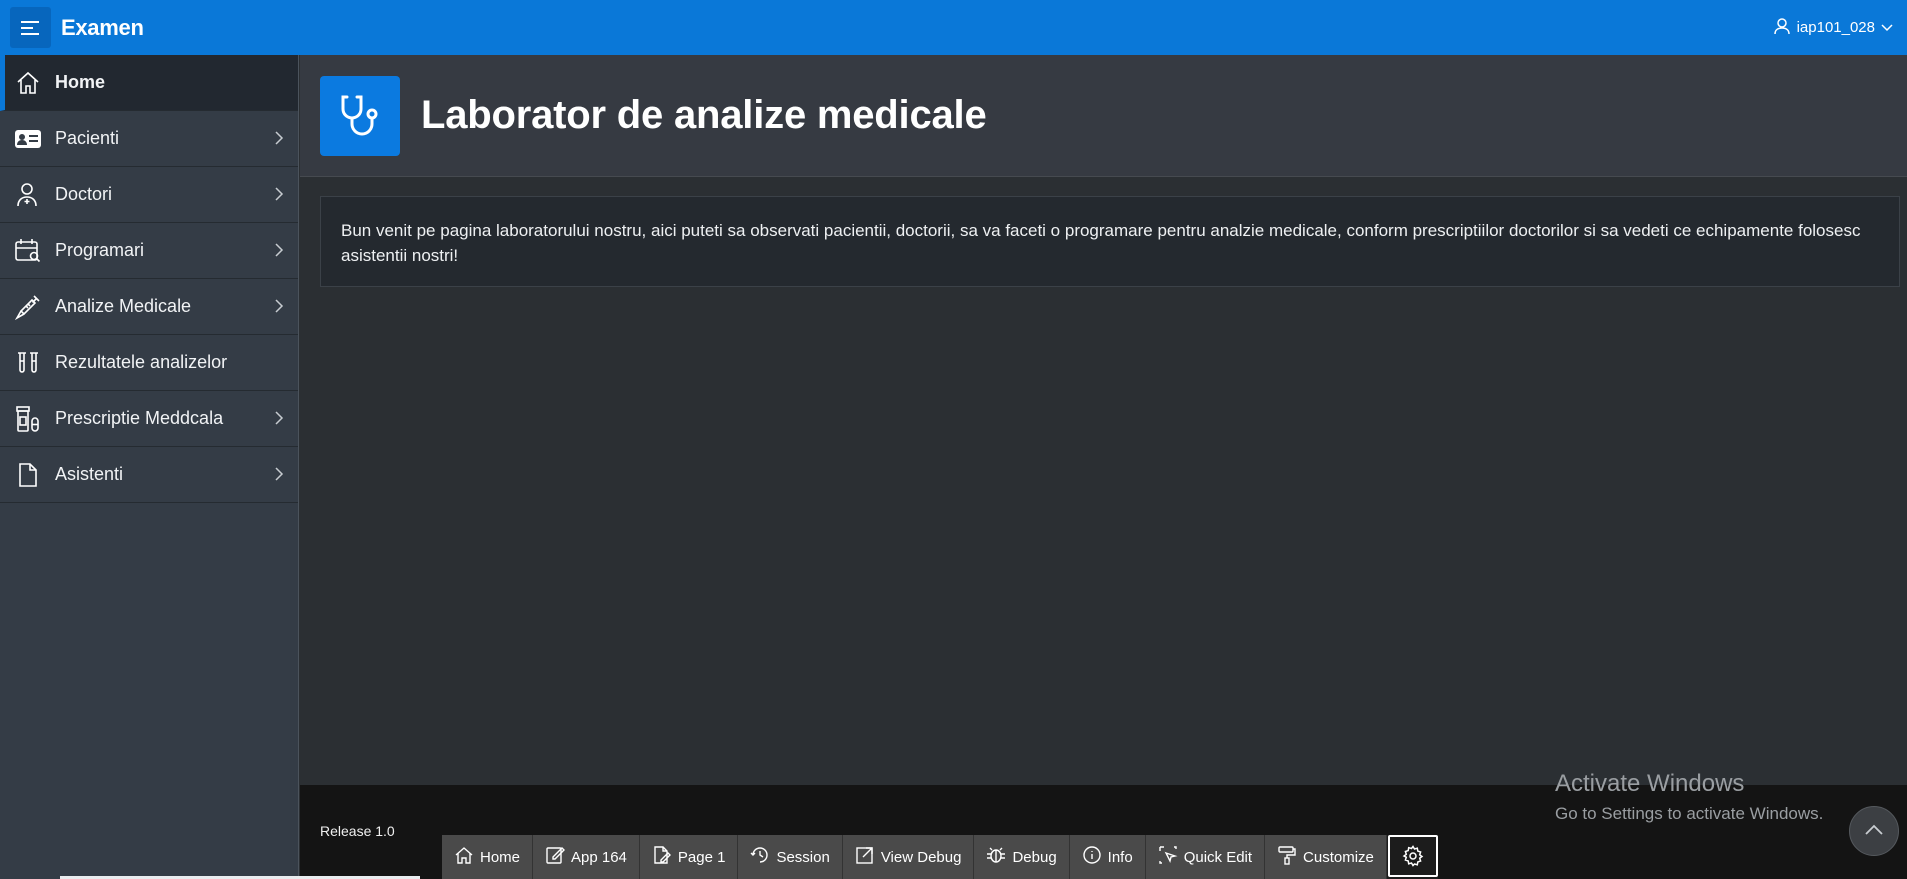 The image size is (1907, 879). I want to click on pill-bottle-icon, so click(28, 419).